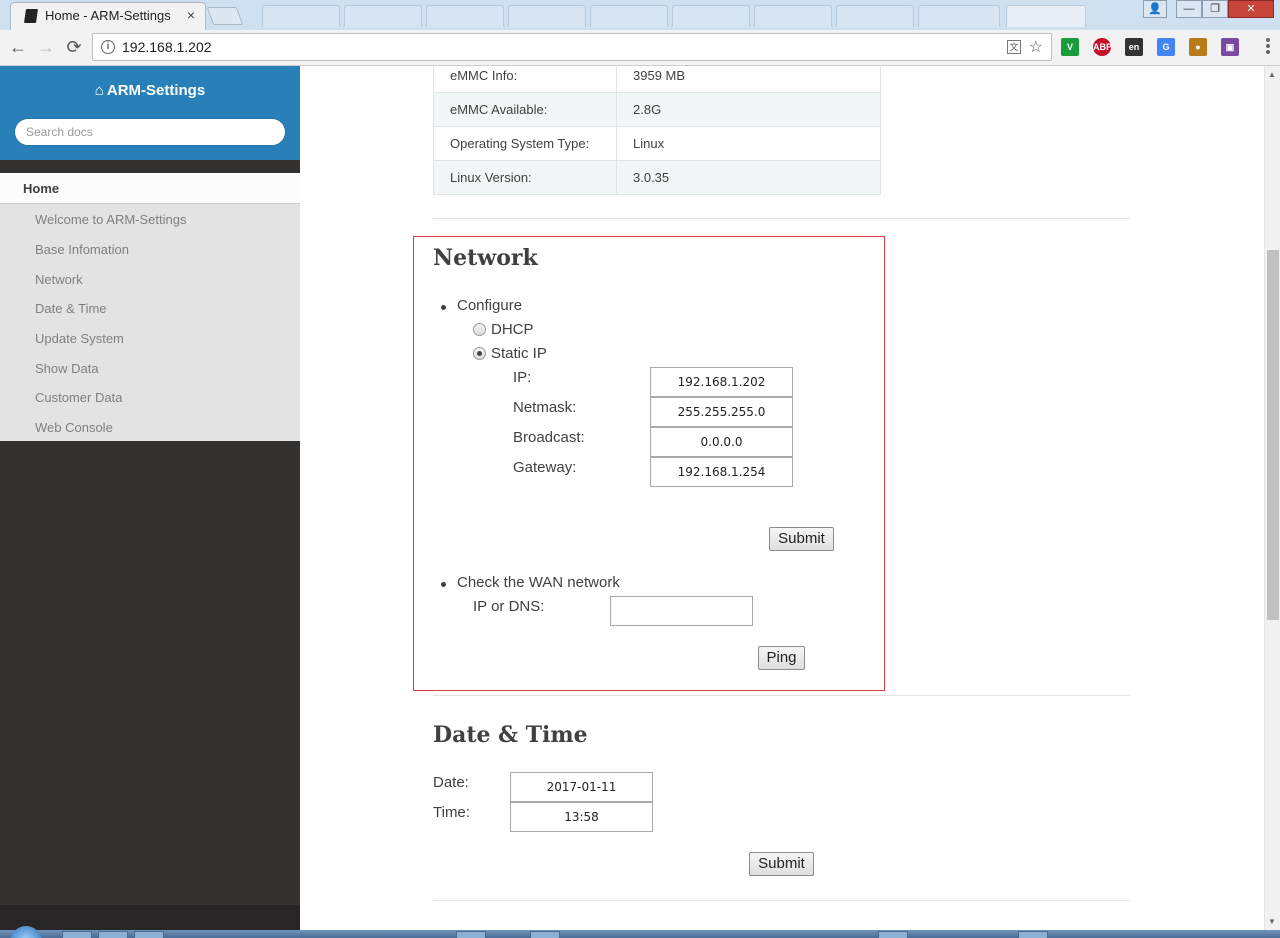 The width and height of the screenshot is (1280, 938). I want to click on configure-label: Configure, so click(490, 305).